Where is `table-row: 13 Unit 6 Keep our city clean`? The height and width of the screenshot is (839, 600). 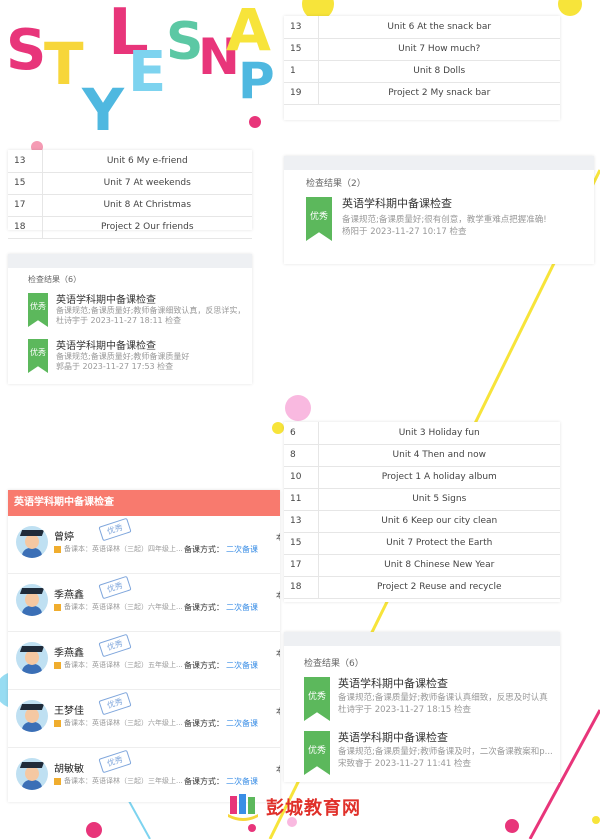 table-row: 13 Unit 6 Keep our city clean is located at coordinates (422, 521).